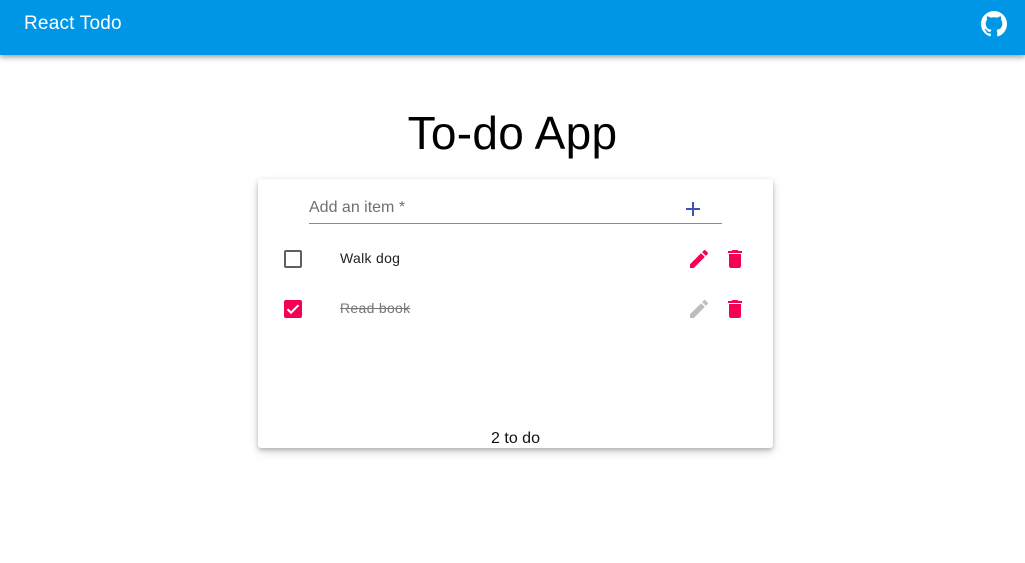 The height and width of the screenshot is (563, 1025). I want to click on add-item-input, so click(489, 208).